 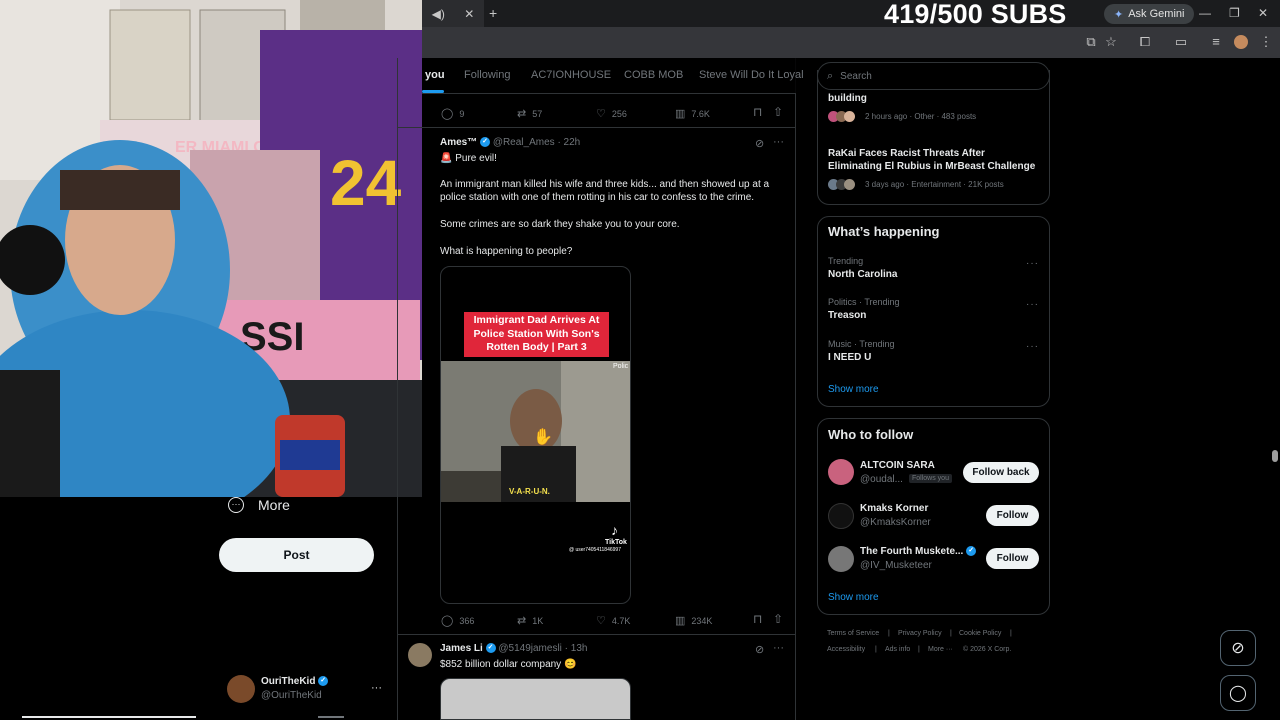 I want to click on reply-action: ◯ 366, so click(x=457, y=620).